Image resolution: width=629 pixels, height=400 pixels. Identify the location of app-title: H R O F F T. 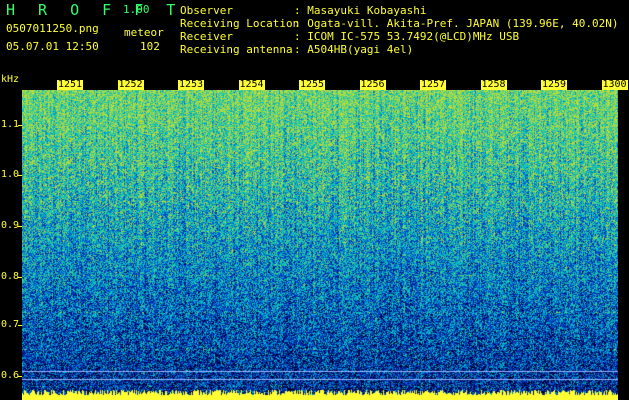
(94, 10).